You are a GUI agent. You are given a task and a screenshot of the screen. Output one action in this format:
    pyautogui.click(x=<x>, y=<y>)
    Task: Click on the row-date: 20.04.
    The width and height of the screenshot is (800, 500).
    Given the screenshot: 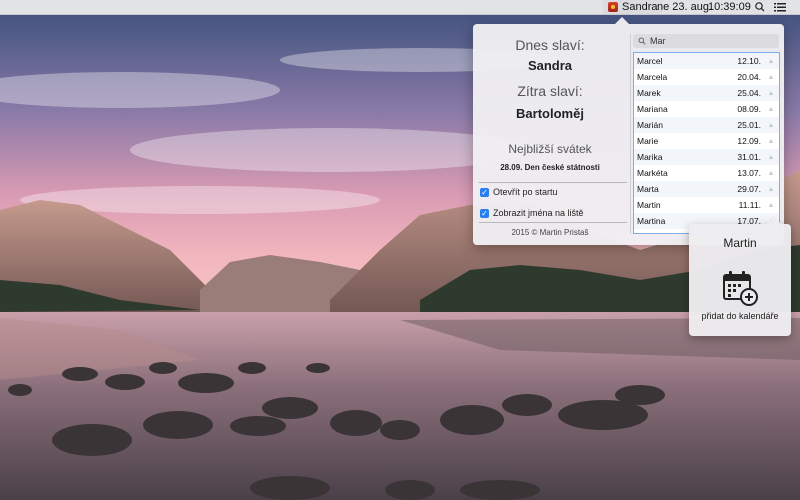 What is the action you would take?
    pyautogui.click(x=749, y=77)
    